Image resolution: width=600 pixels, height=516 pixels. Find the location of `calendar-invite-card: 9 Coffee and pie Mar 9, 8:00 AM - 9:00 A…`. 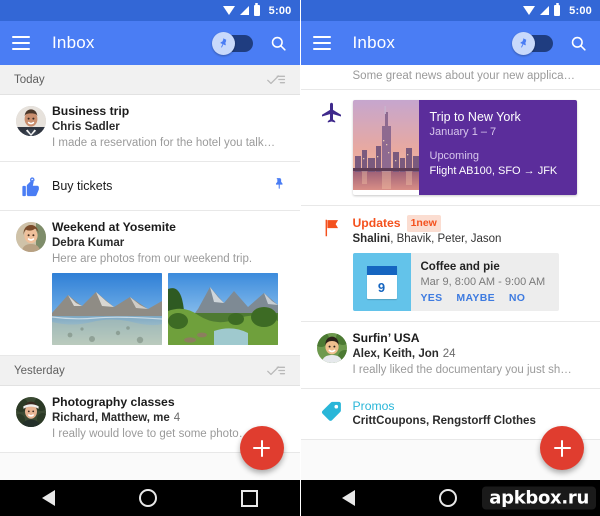

calendar-invite-card: 9 Coffee and pie Mar 9, 8:00 AM - 9:00 A… is located at coordinates (455, 282).